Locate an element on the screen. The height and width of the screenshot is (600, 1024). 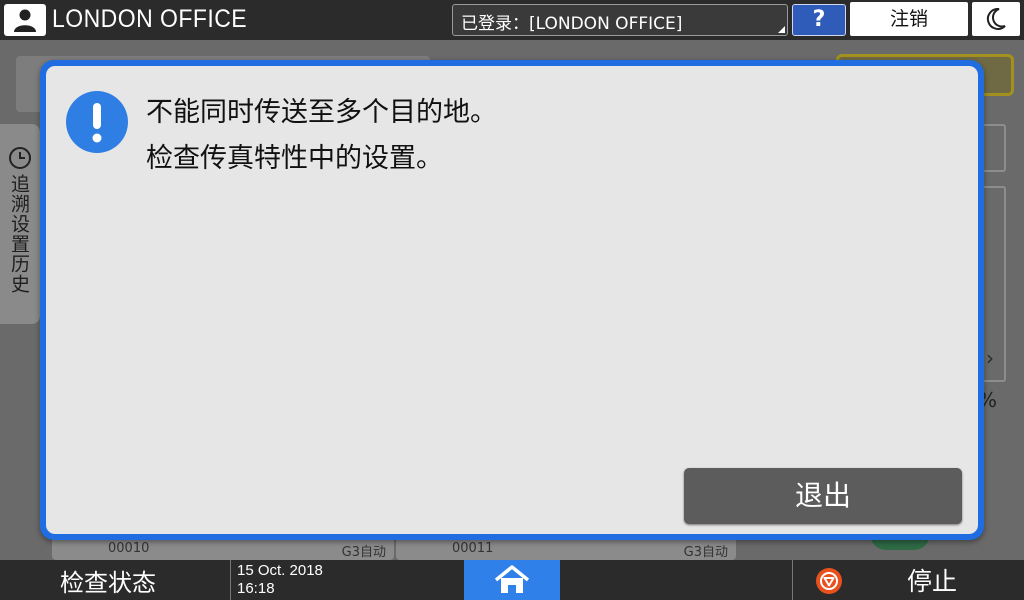
moon-icon is located at coordinates (996, 19).